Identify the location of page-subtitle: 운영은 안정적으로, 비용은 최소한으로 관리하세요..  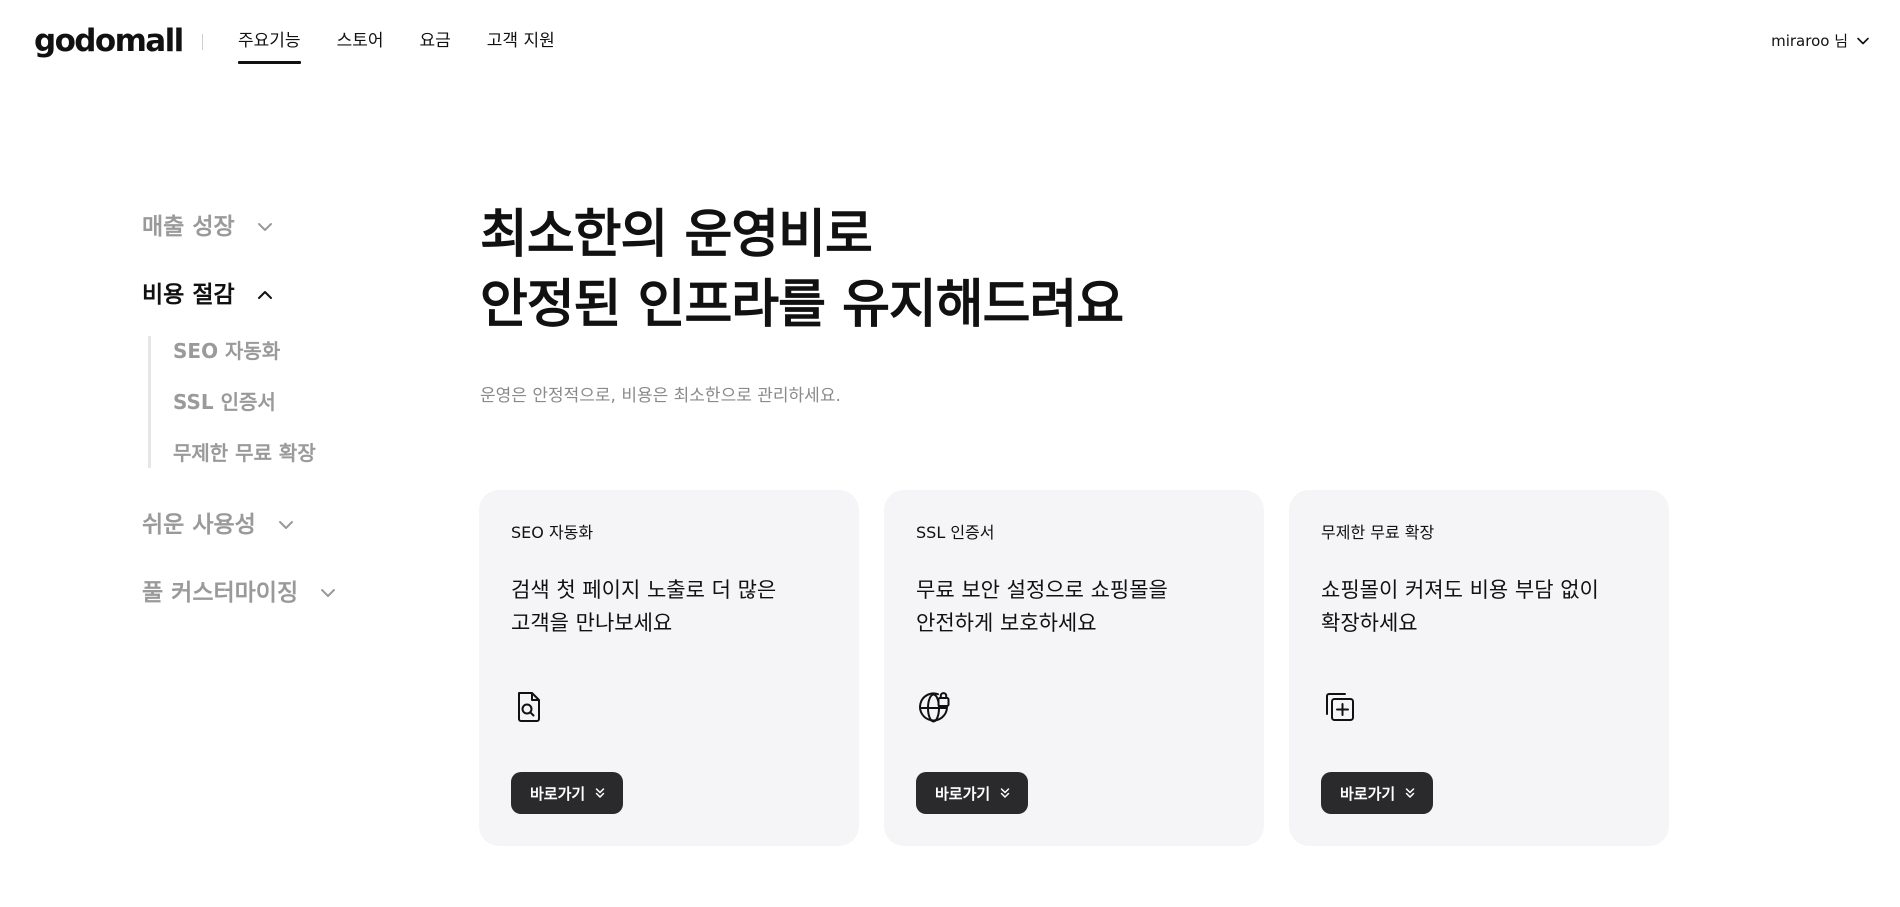
(660, 396).